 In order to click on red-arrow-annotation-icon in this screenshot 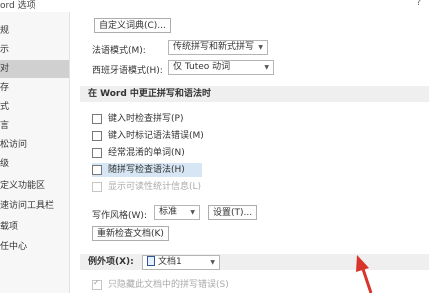, I will do `click(364, 274)`.